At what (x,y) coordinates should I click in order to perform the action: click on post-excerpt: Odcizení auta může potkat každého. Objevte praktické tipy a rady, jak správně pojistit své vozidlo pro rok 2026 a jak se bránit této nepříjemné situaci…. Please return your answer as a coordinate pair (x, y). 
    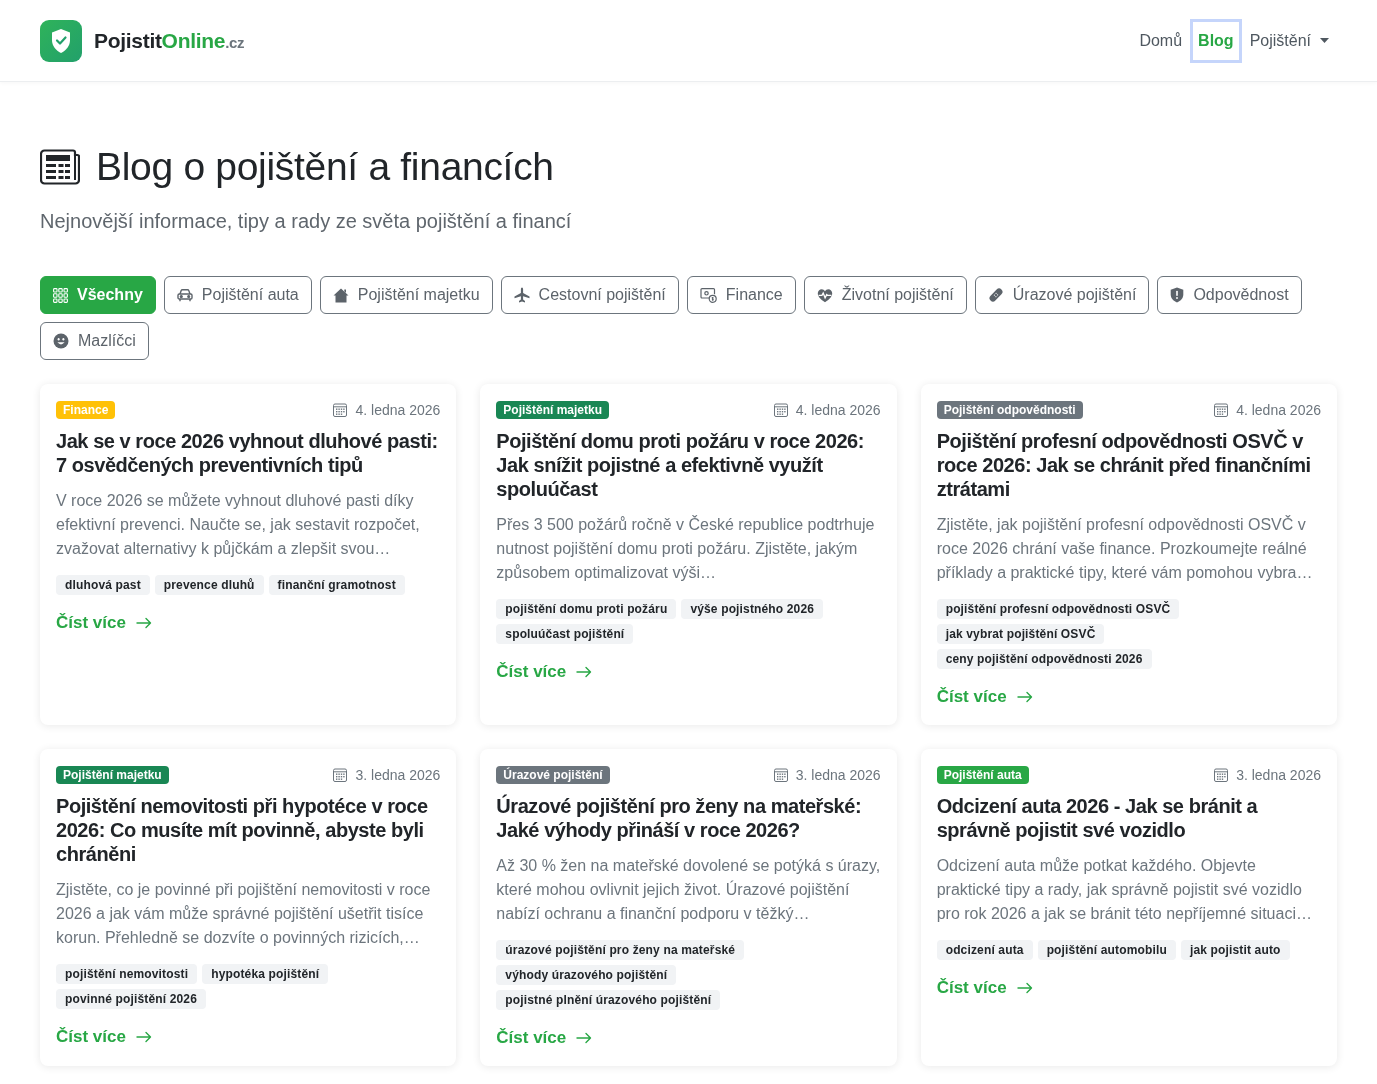
    Looking at the image, I should click on (1124, 890).